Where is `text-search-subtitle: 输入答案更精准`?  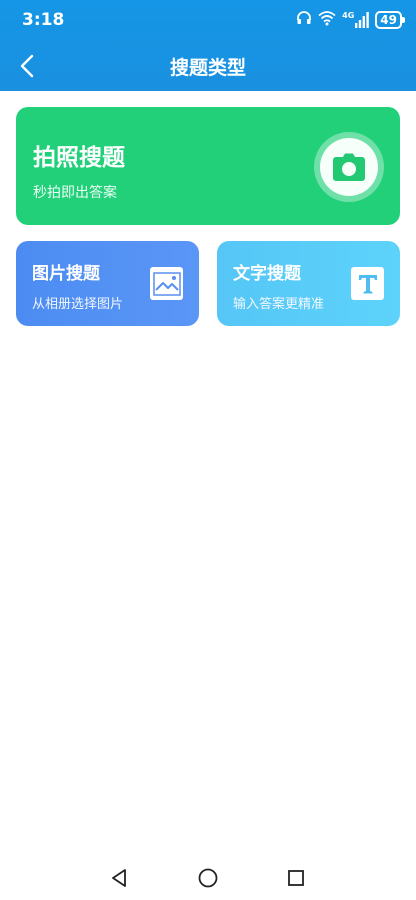
text-search-subtitle: 输入答案更精准 is located at coordinates (279, 304).